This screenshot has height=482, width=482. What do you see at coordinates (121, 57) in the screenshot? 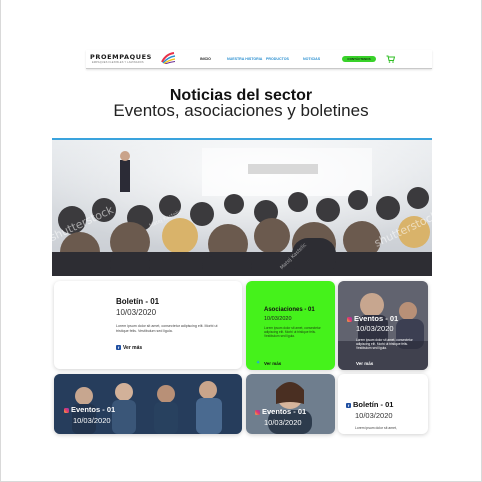
I see `logo-text: PROEMPAQUES` at bounding box center [121, 57].